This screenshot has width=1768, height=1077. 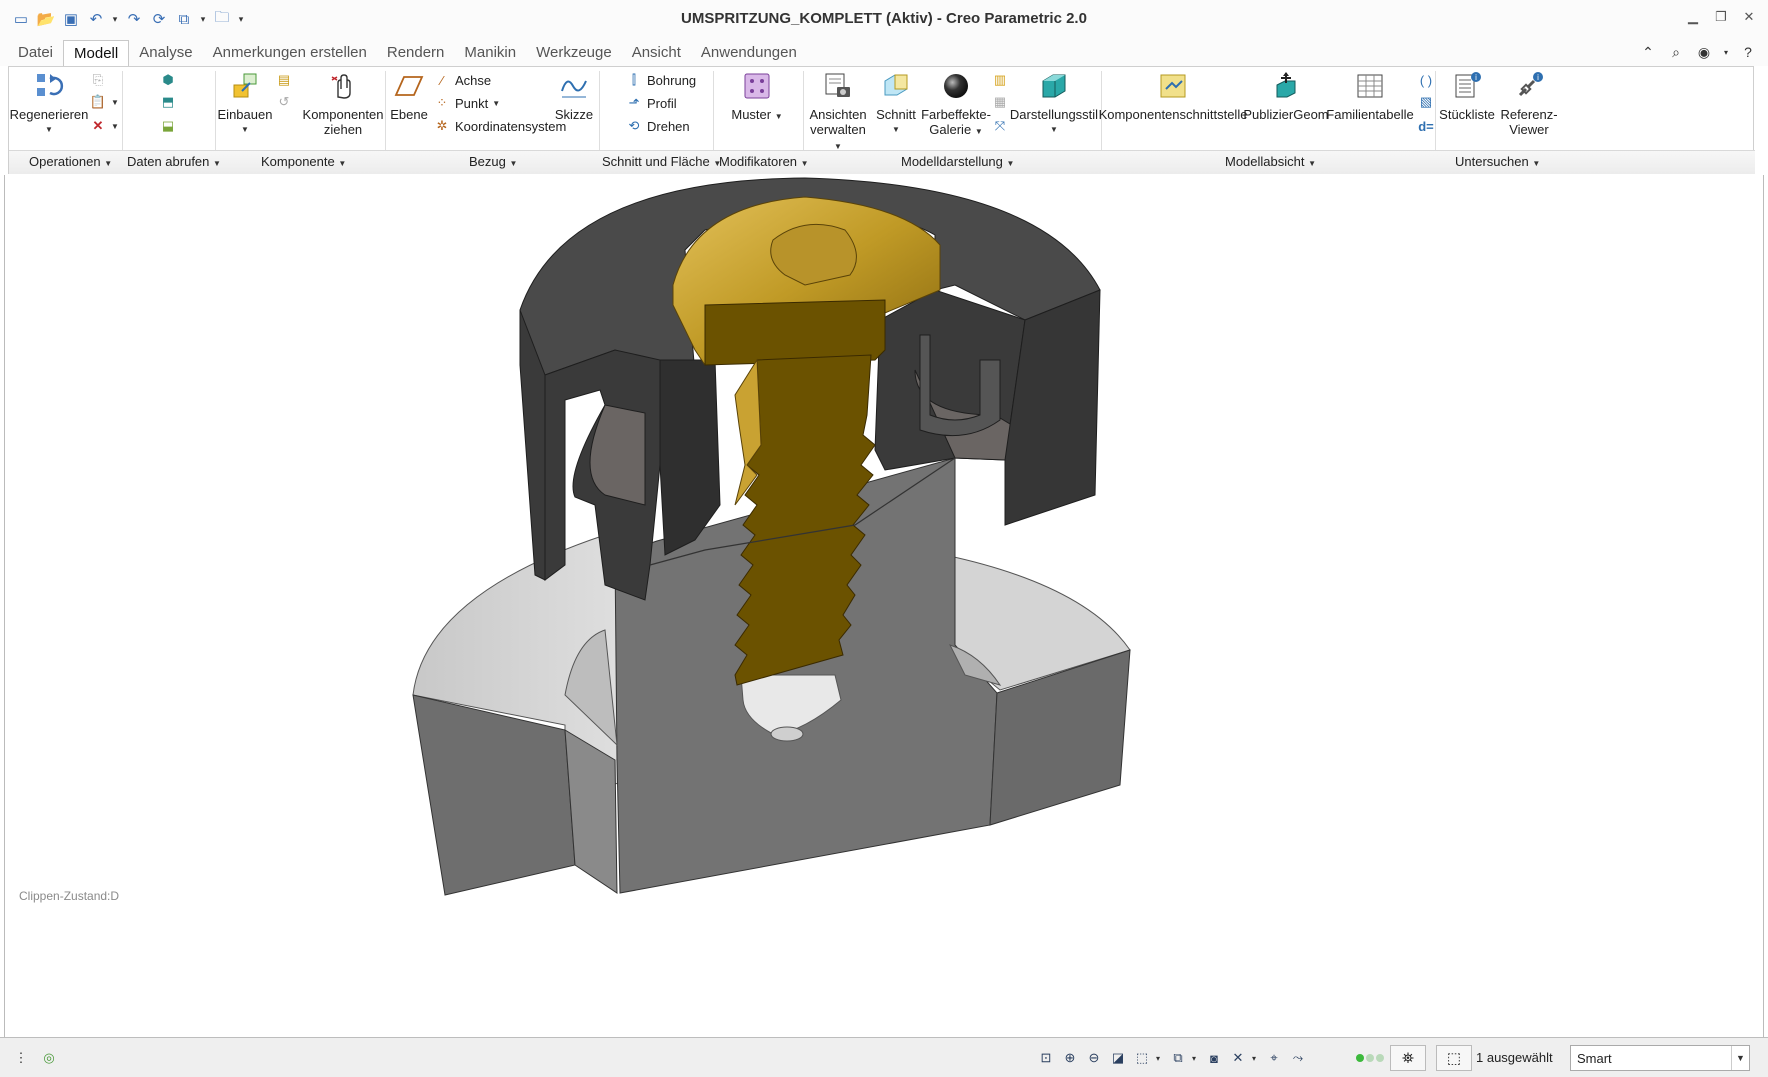 I want to click on qat-customize-icon: ▾, so click(x=241, y=19).